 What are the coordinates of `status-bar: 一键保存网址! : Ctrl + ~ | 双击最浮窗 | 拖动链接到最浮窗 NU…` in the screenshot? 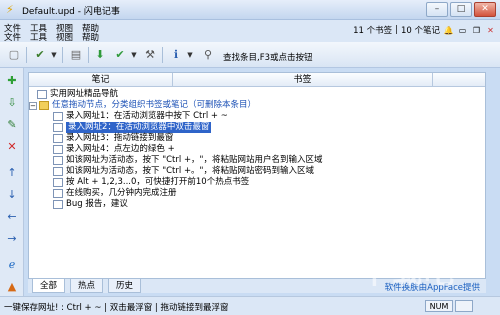 It's located at (250, 305).